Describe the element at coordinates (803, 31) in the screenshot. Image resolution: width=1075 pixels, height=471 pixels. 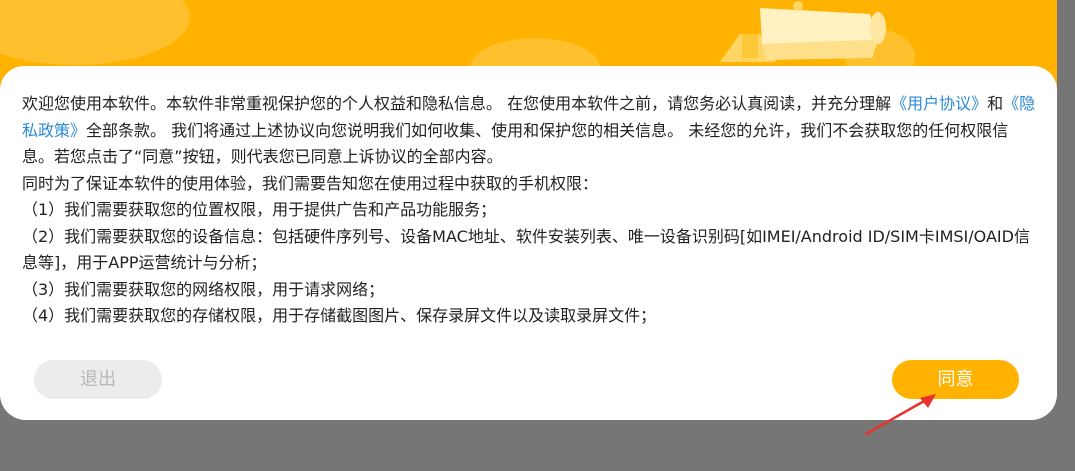
I see `megaphone-icon` at that location.